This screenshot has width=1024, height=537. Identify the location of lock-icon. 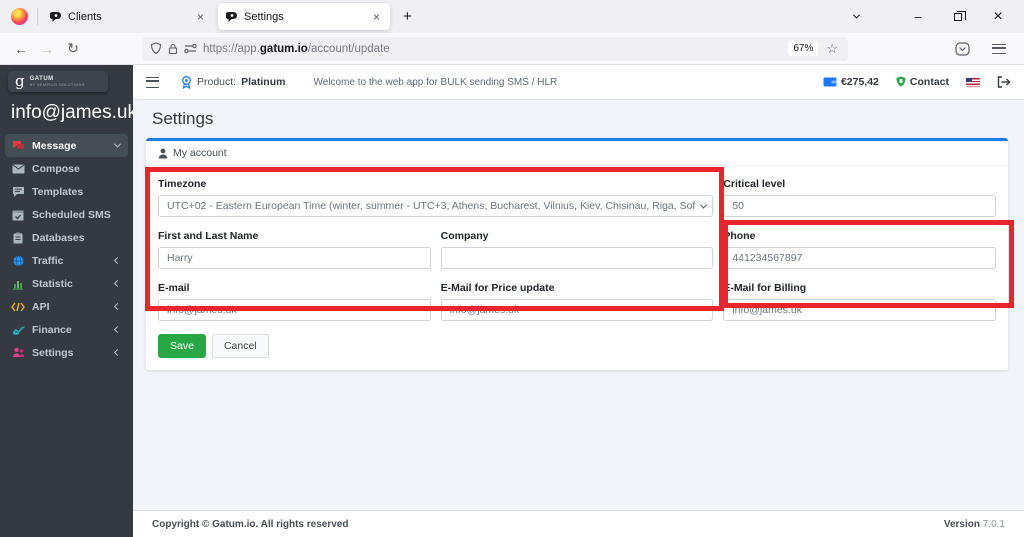
(173, 49).